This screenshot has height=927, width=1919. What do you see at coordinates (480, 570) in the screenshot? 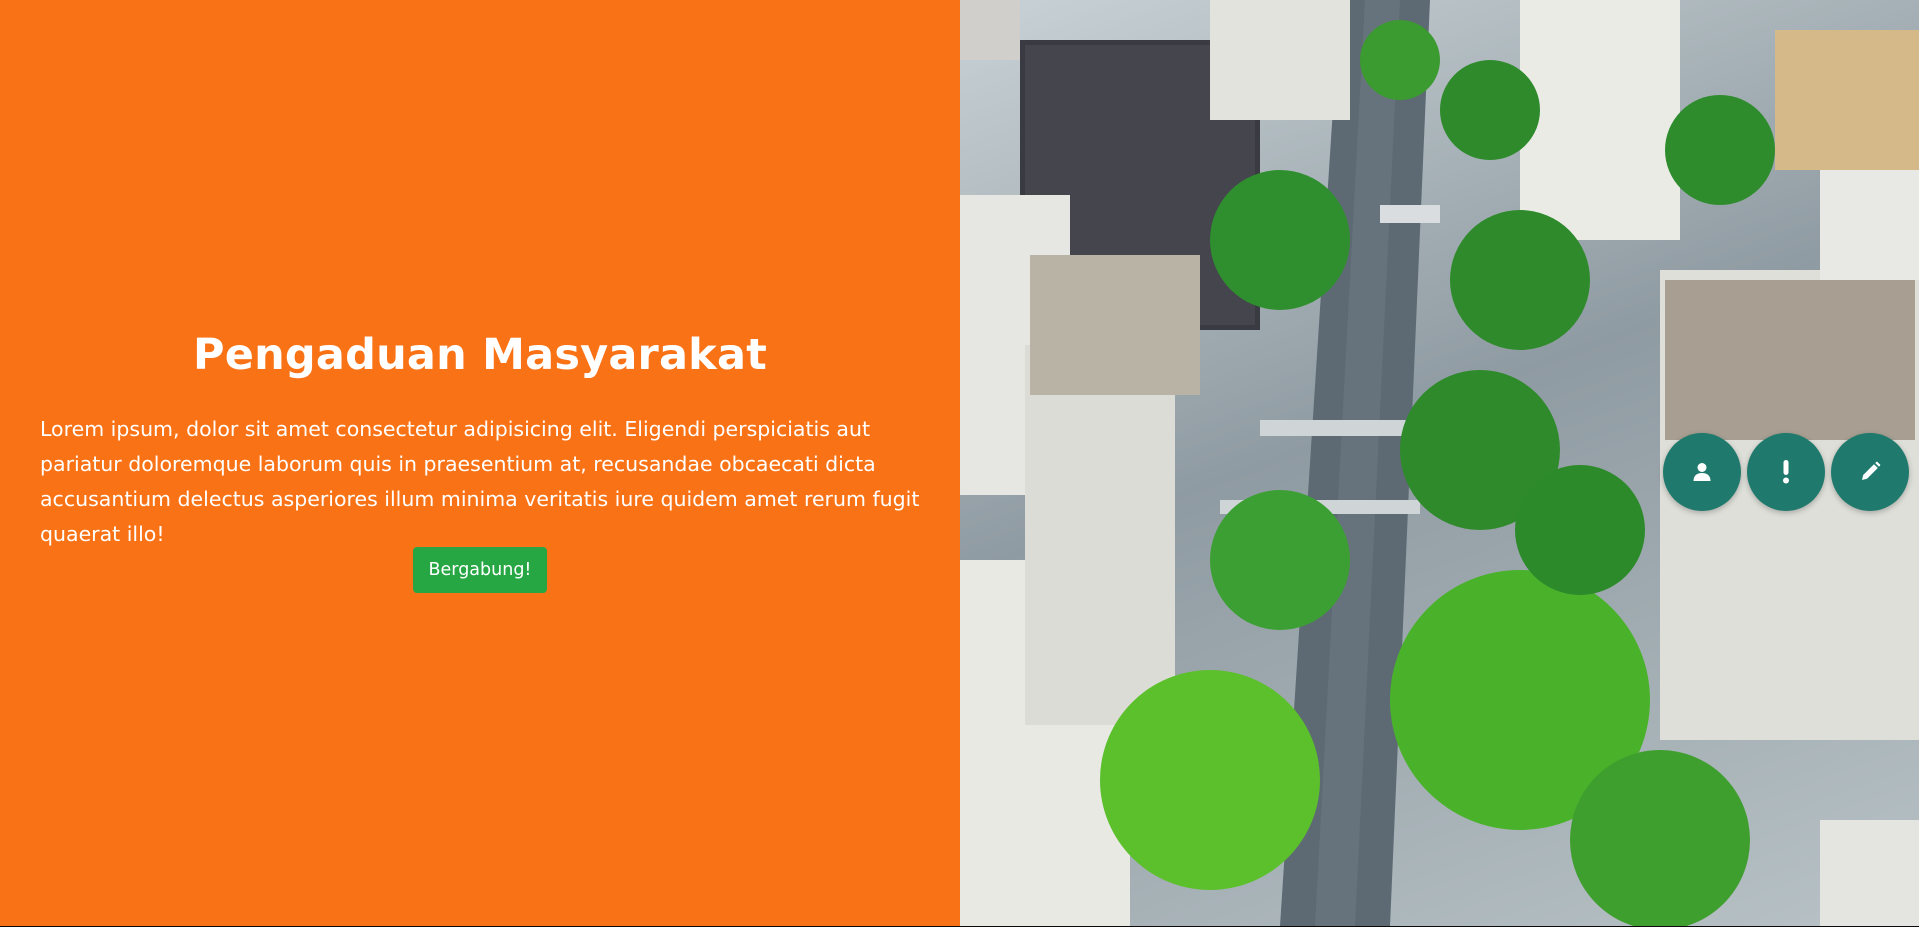
I see `join-button: Bergabung!` at bounding box center [480, 570].